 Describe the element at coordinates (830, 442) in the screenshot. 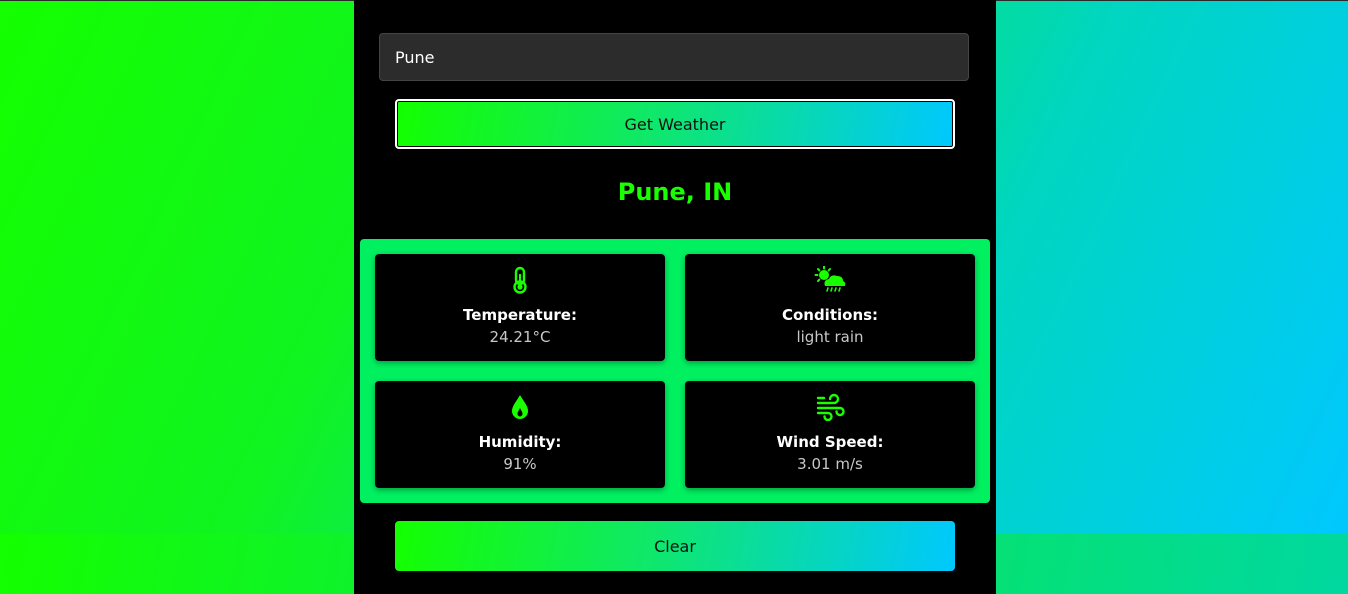

I see `wind-speed-label: Wind Speed:` at that location.